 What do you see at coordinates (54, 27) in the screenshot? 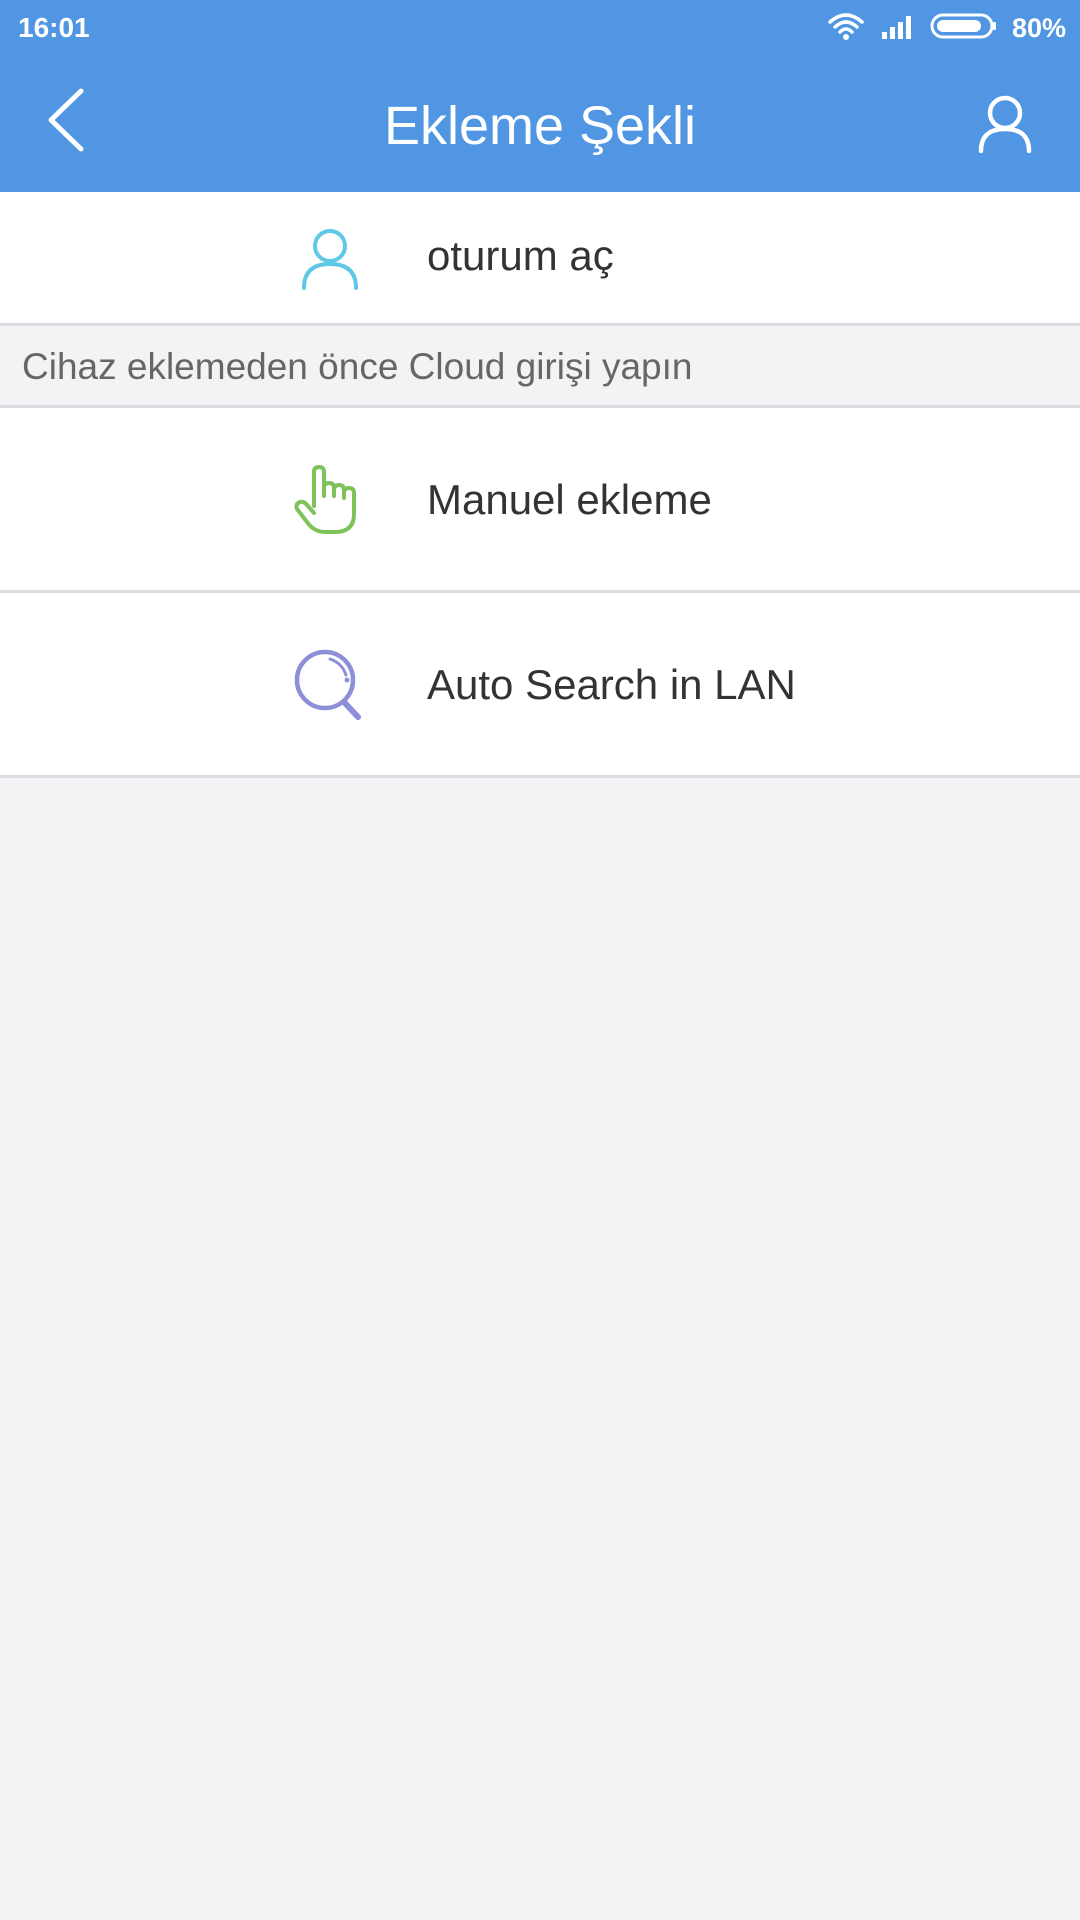
I see `status-time: 16:01` at bounding box center [54, 27].